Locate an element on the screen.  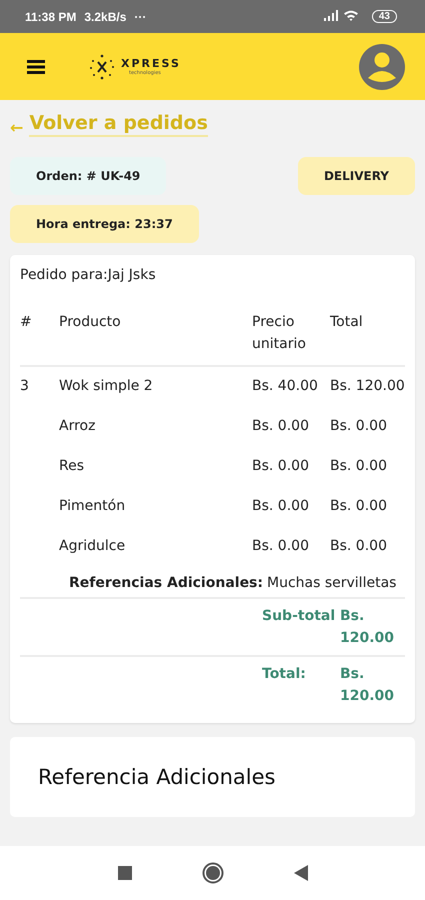
subtotal-label: Sub-total is located at coordinates (299, 616).